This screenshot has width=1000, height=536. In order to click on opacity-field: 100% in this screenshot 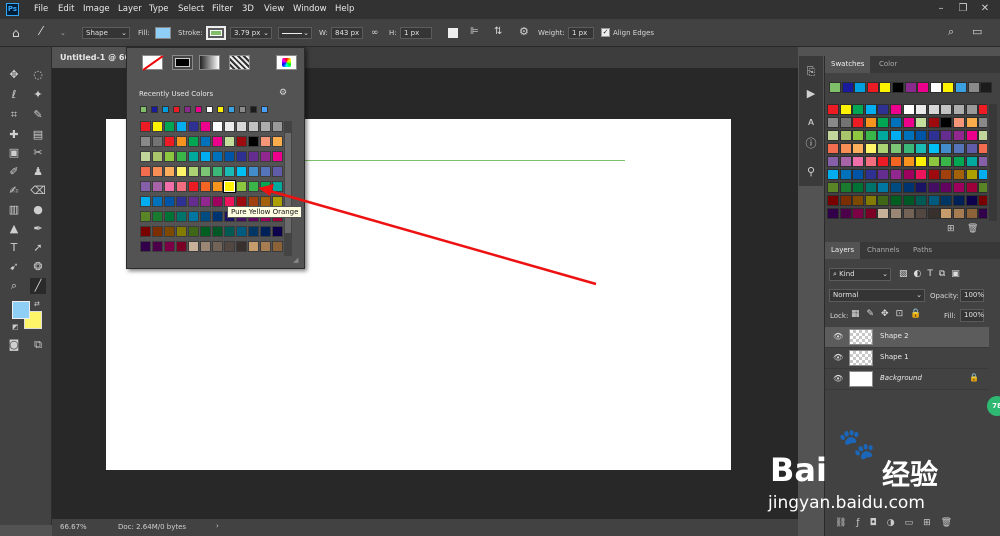, I will do `click(972, 295)`.